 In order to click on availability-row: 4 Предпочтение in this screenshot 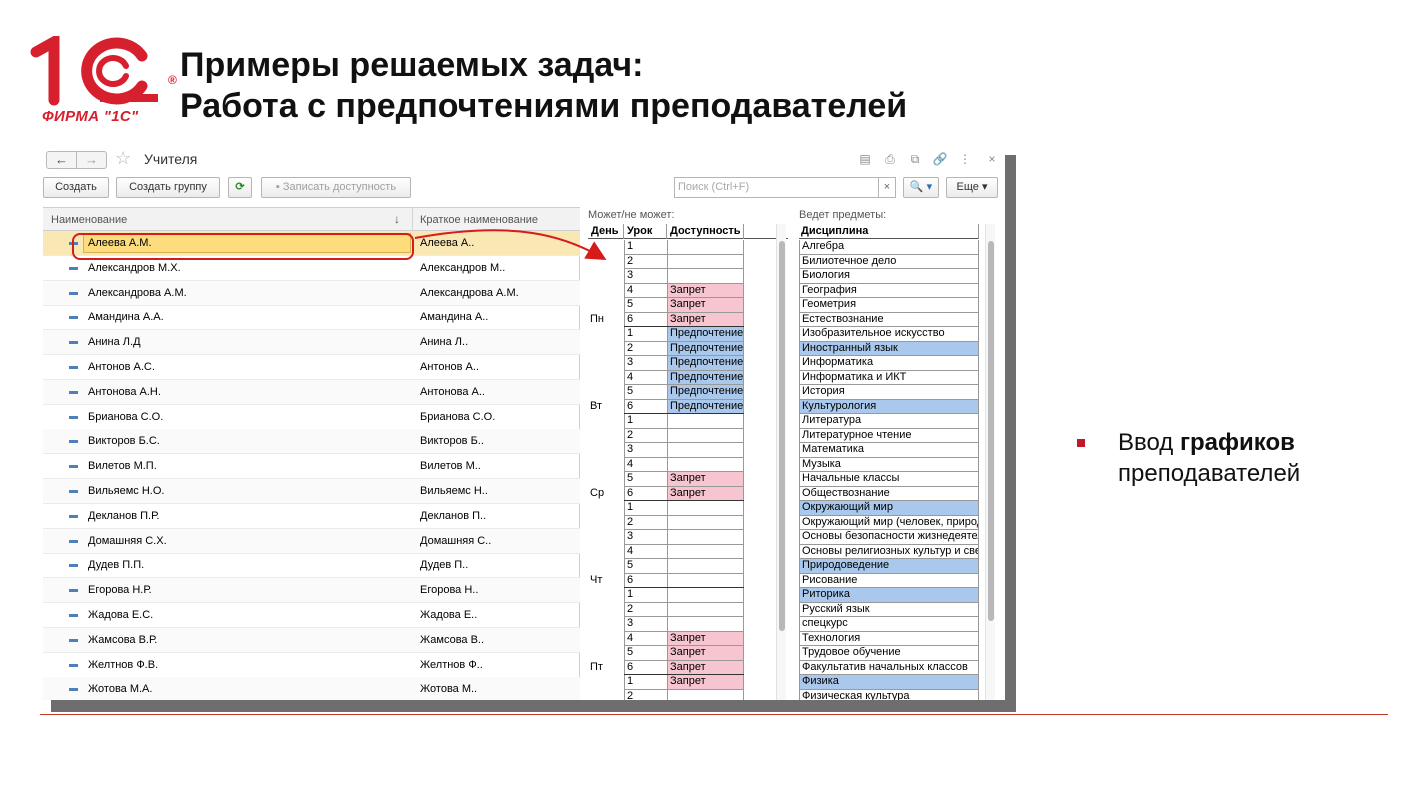, I will do `click(688, 377)`.